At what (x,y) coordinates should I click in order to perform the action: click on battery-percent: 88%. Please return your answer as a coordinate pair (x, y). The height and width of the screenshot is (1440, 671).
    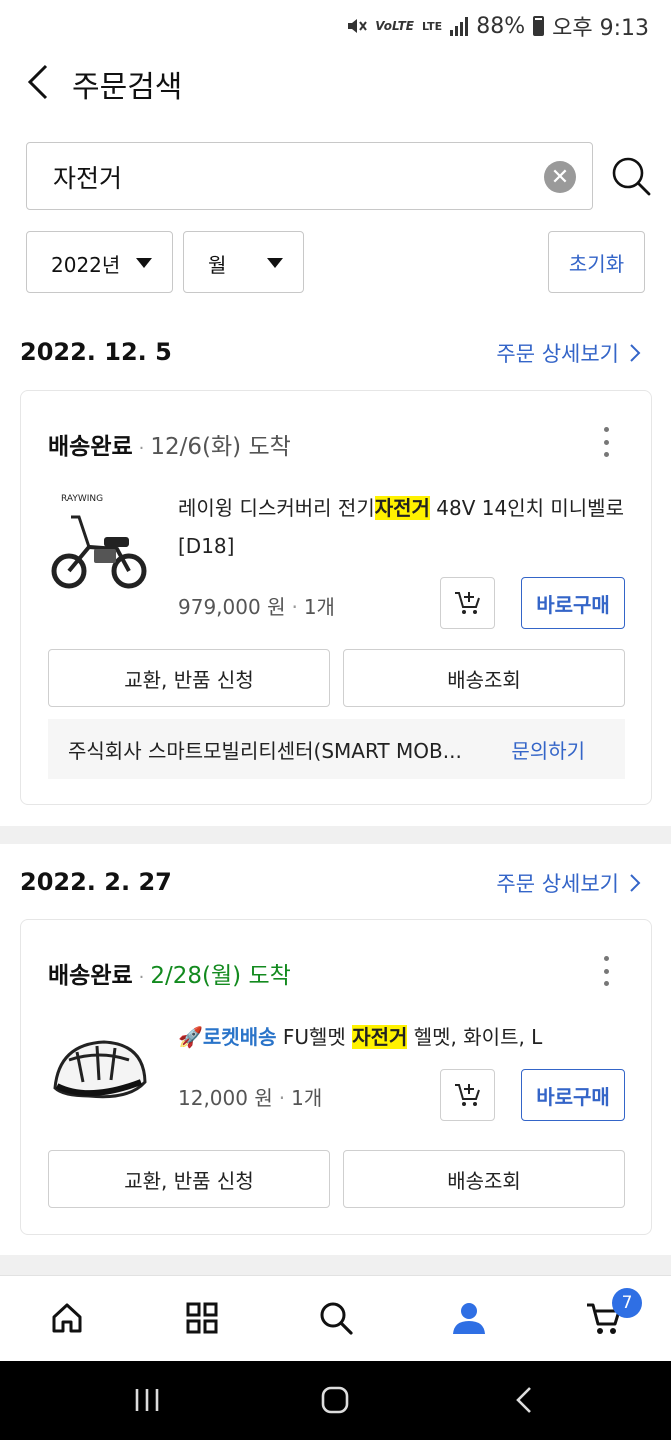
    Looking at the image, I should click on (501, 26).